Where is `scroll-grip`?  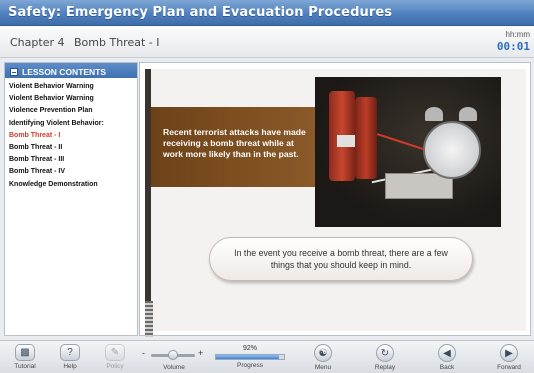
scroll-grip is located at coordinates (149, 319).